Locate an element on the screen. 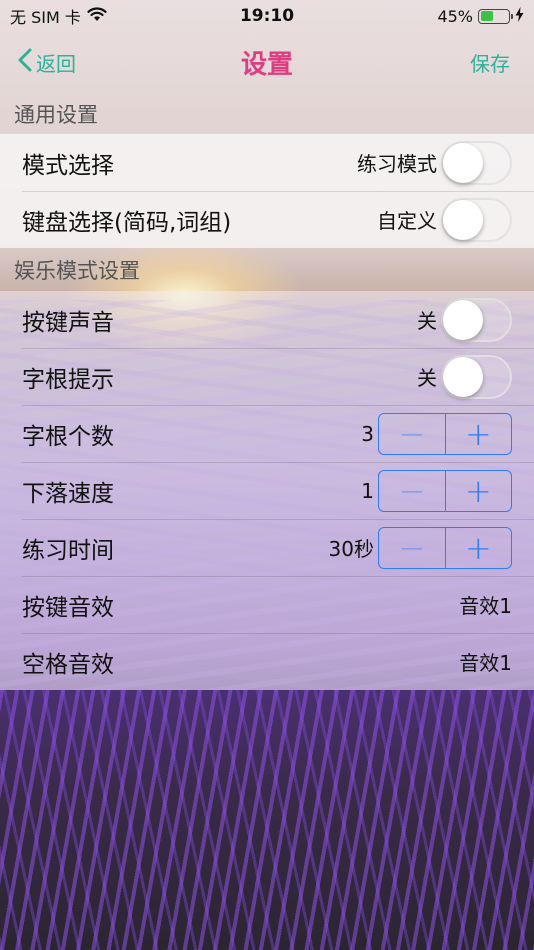 This screenshot has width=534, height=950. status-bar: 无 SIM 卡 19:10 45% is located at coordinates (267, 16).